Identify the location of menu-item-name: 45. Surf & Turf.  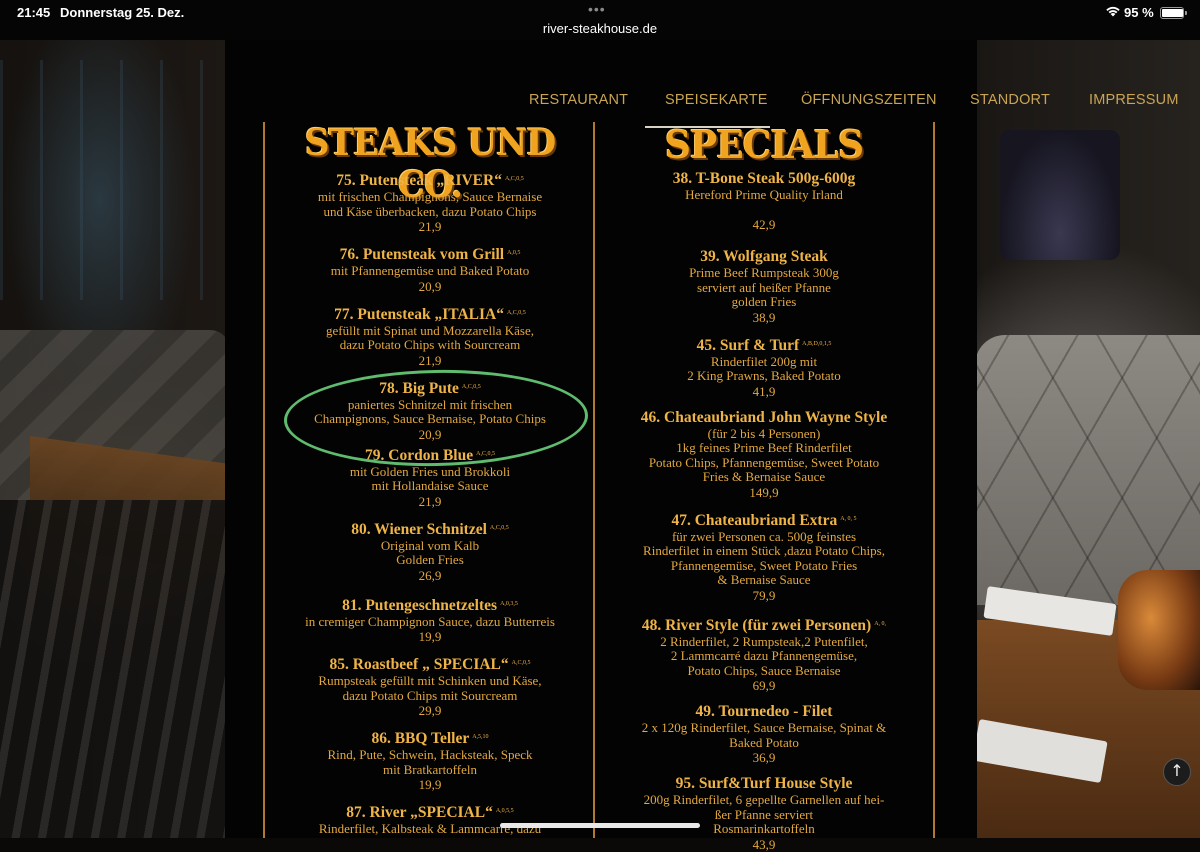
(748, 345).